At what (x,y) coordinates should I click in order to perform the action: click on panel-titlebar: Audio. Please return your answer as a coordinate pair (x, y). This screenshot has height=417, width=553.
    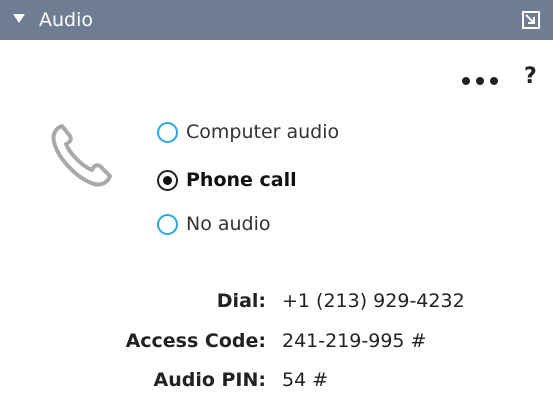
    Looking at the image, I should click on (276, 20).